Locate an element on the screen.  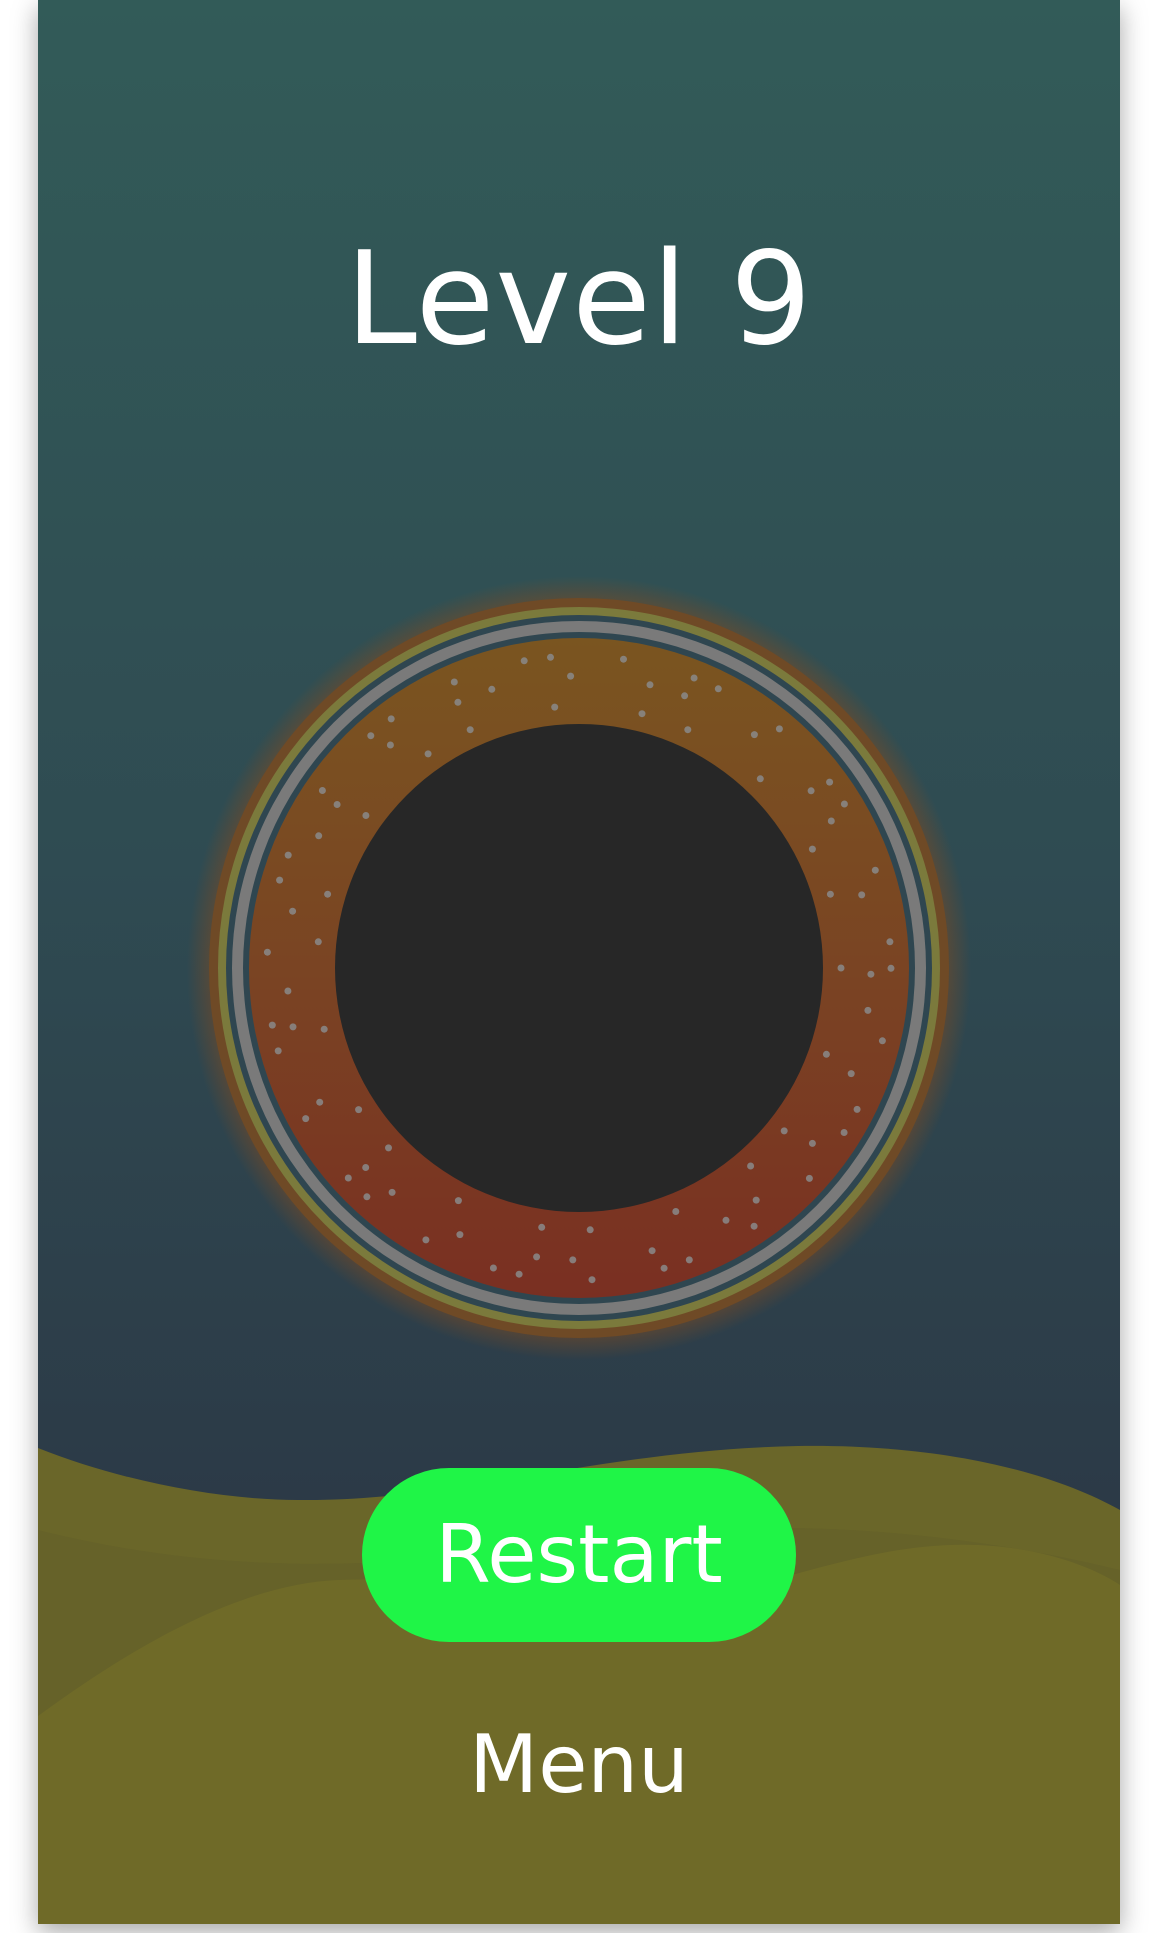
level-title: Level 9 is located at coordinates (579, 299).